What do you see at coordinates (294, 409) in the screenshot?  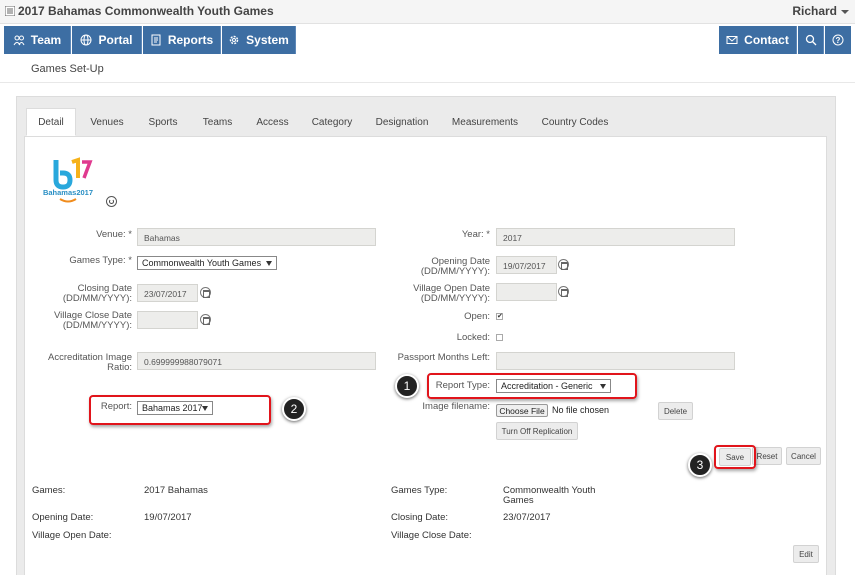 I see `callout-2: 2` at bounding box center [294, 409].